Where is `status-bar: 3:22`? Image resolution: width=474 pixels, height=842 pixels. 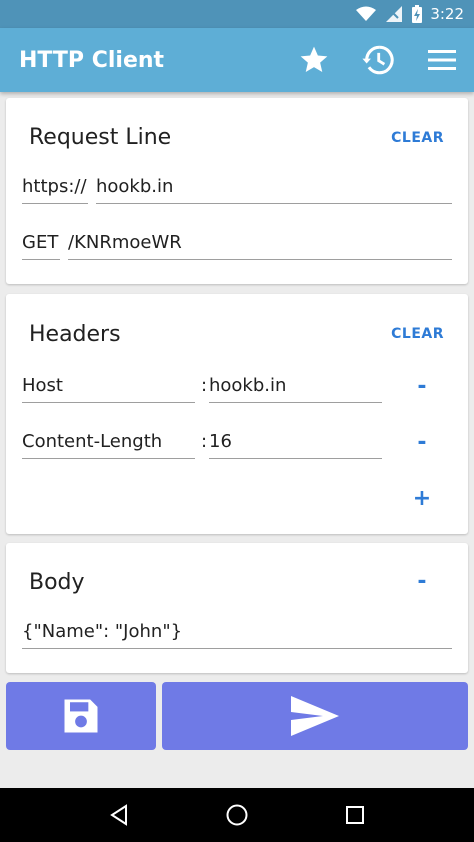
status-bar: 3:22 is located at coordinates (237, 14).